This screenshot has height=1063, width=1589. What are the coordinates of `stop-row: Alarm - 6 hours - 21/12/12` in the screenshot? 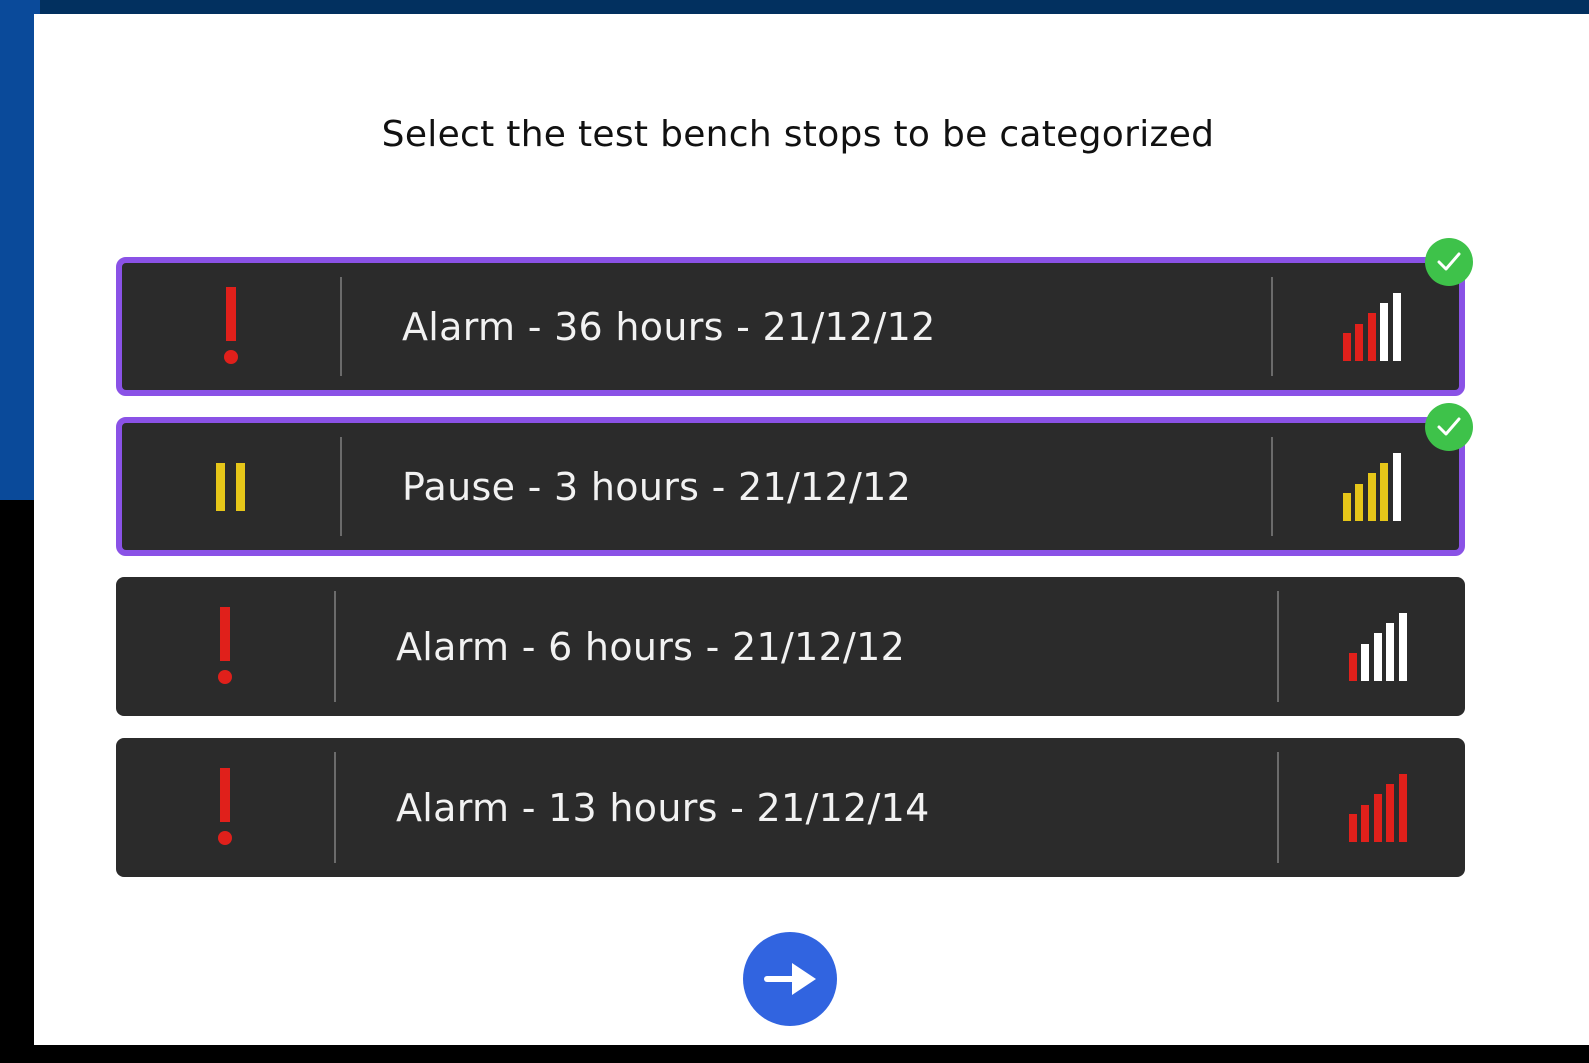 It's located at (790, 646).